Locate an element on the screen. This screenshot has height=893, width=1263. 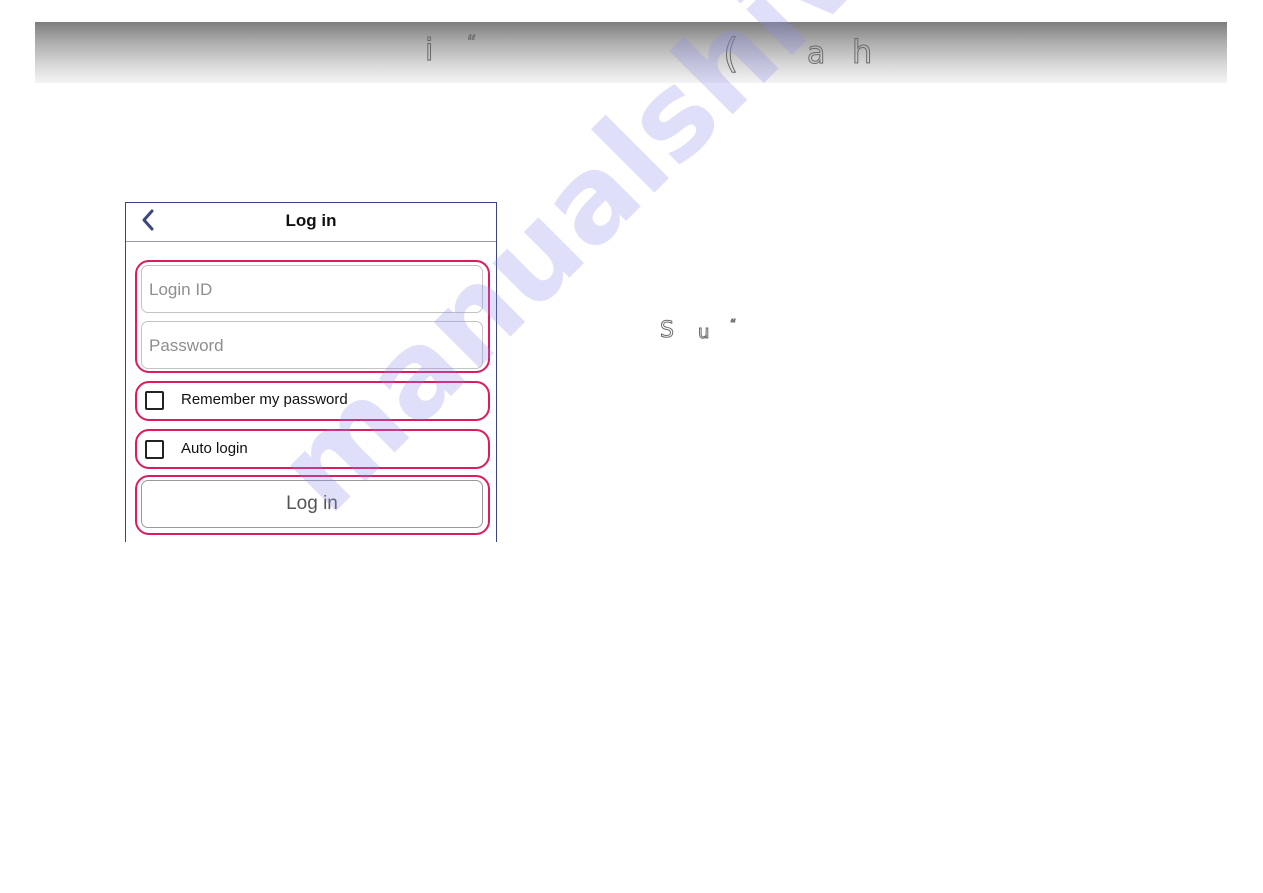
body-glyph: “ is located at coordinates (733, 324).